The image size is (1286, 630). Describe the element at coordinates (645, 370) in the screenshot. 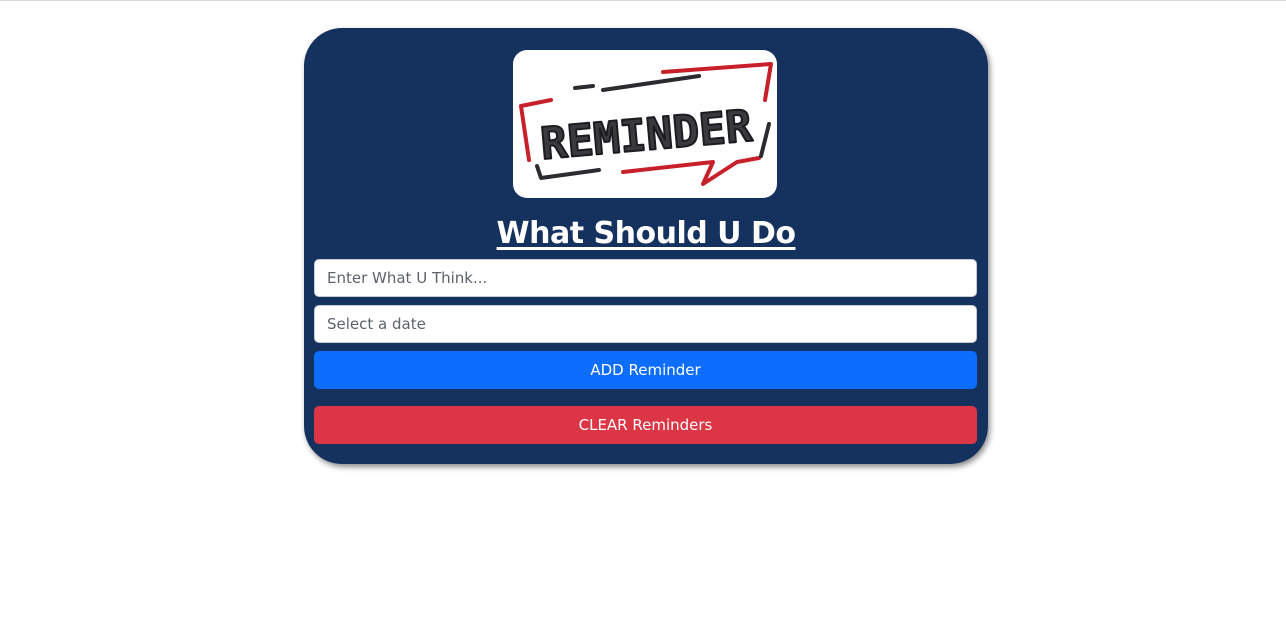

I see `add-reminder-button: ADD Reminder` at that location.